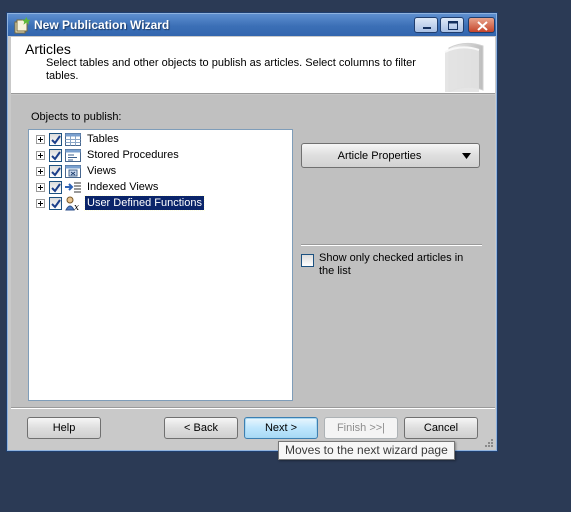 This screenshot has width=571, height=512. I want to click on indexed-views-checkbox, so click(55, 187).